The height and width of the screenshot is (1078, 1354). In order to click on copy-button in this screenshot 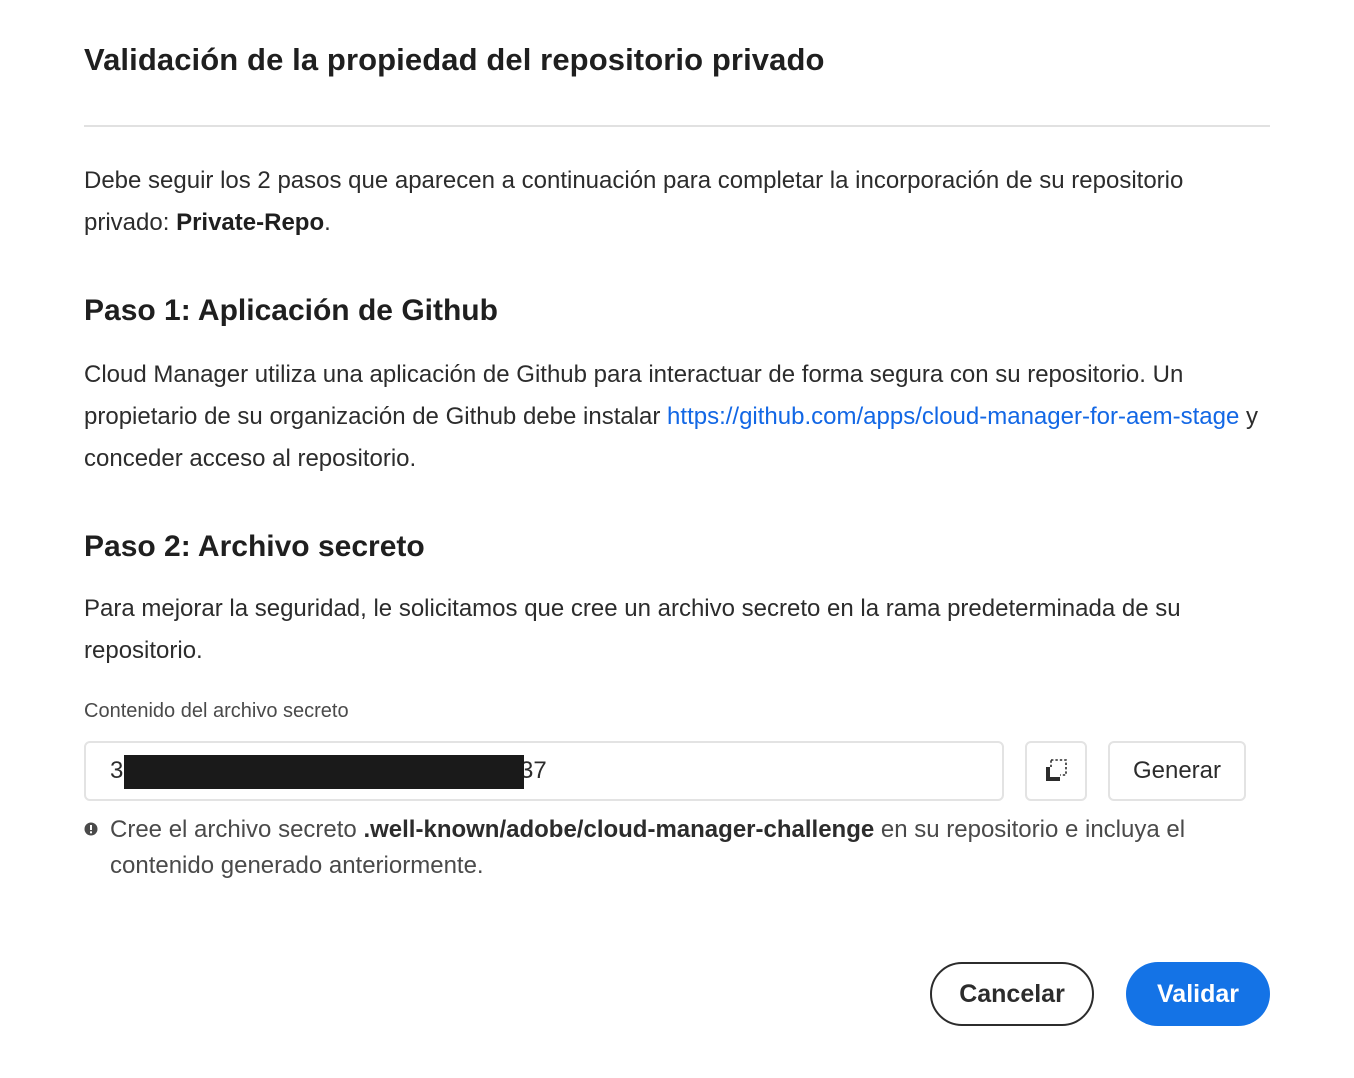, I will do `click(1056, 771)`.